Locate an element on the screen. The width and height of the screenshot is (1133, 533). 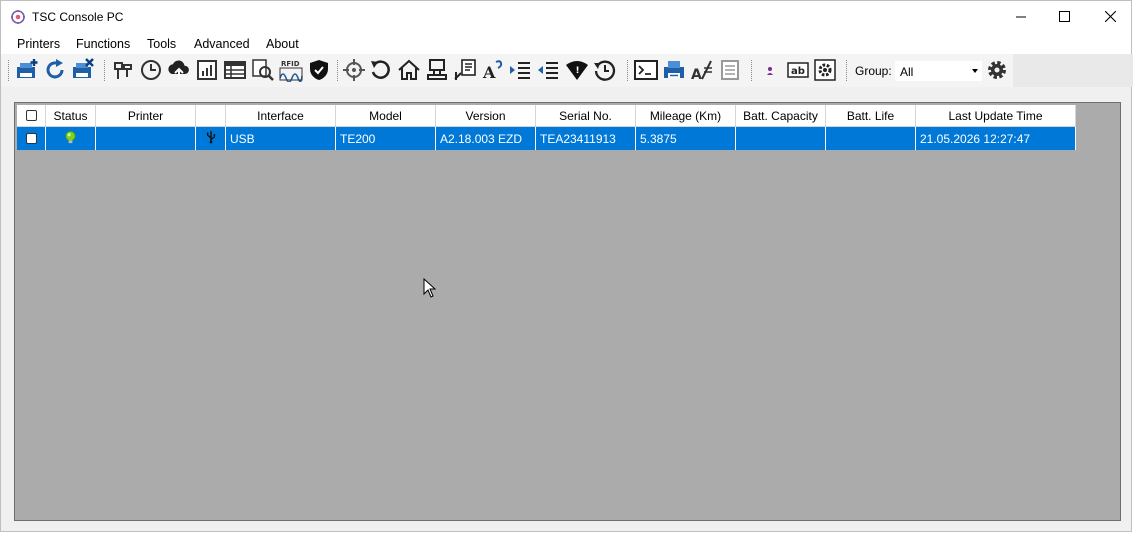
print-job-icon is located at coordinates (674, 70).